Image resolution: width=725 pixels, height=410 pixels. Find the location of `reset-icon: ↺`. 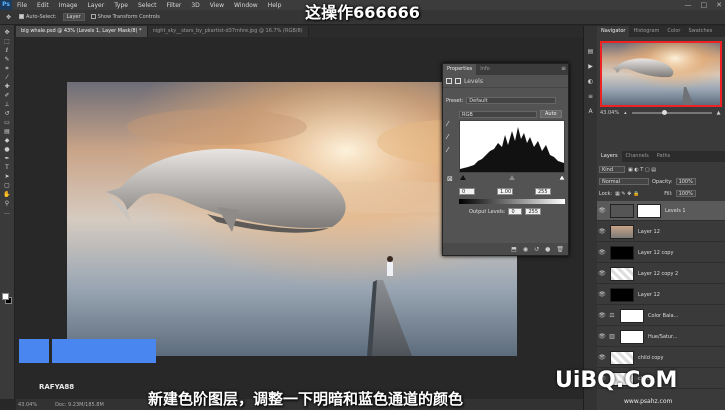

reset-icon: ↺ is located at coordinates (536, 249).